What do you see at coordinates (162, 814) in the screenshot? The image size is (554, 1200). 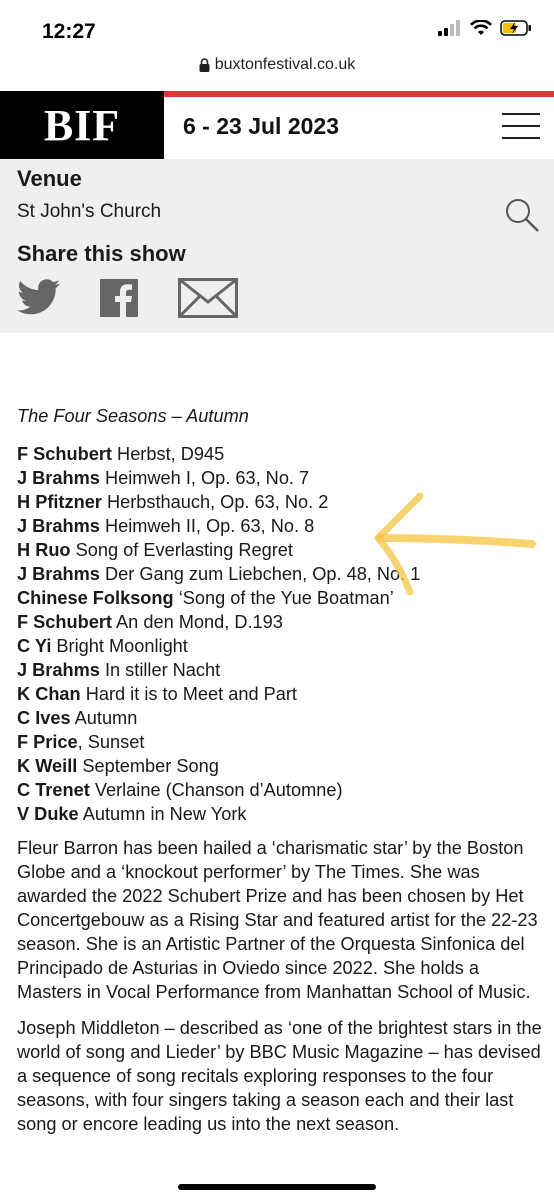 I see `work-title: Autumn in New York` at bounding box center [162, 814].